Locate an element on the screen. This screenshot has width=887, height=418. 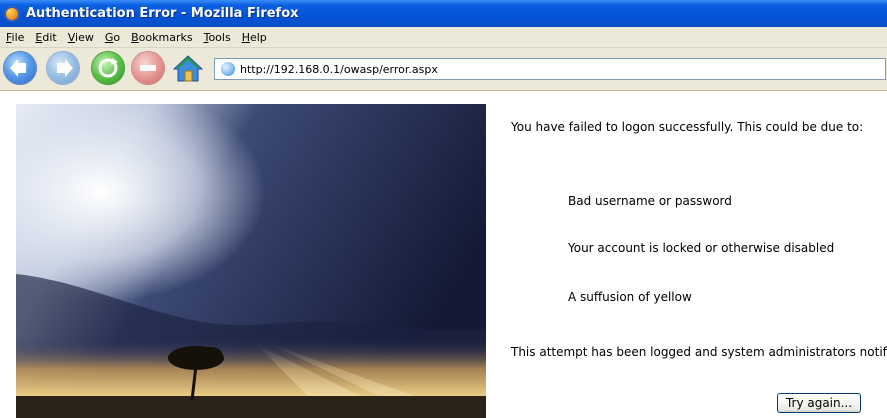
reason-item: A suffusion of yellow is located at coordinates (630, 297).